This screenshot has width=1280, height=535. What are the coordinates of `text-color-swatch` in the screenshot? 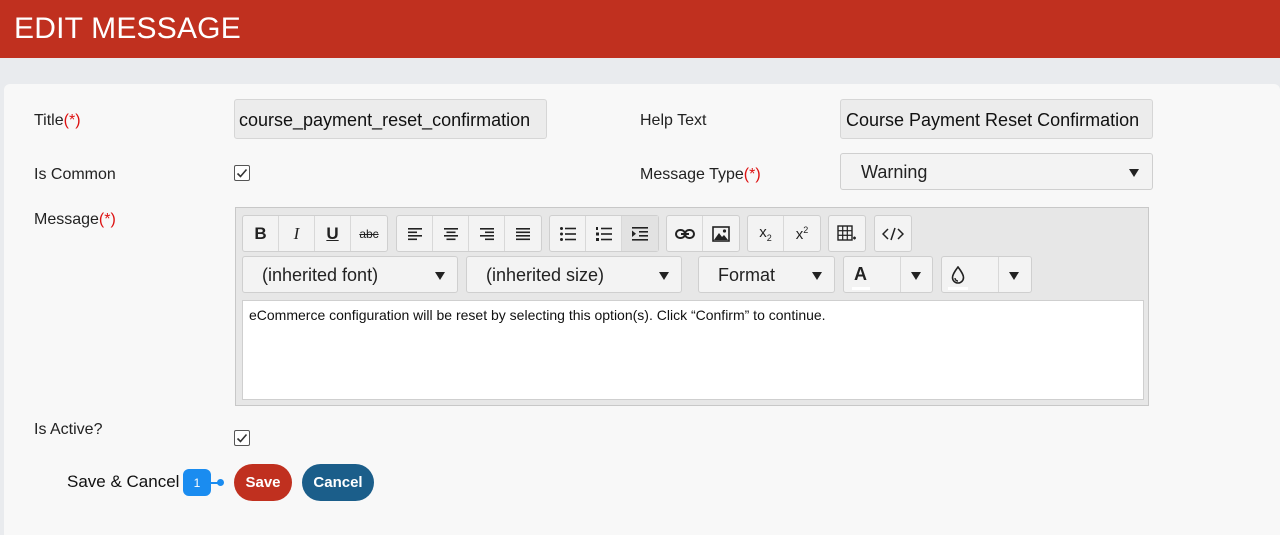 It's located at (861, 288).